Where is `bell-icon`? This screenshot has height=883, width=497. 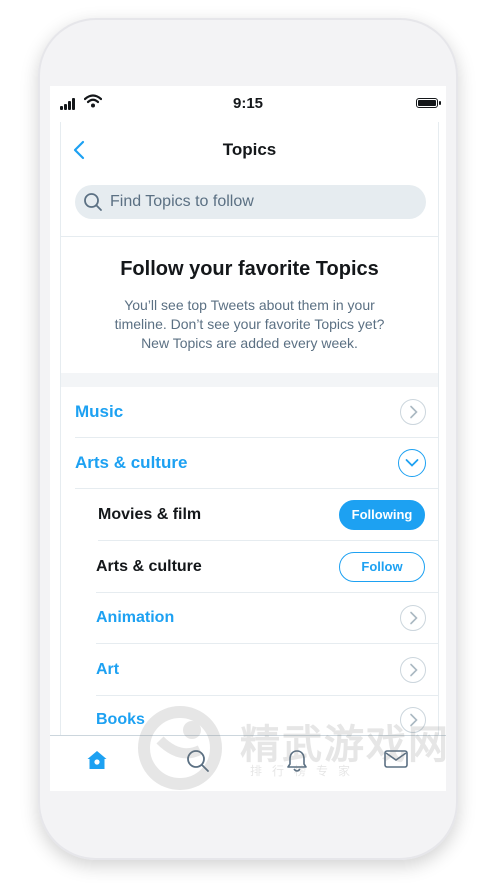 bell-icon is located at coordinates (297, 761).